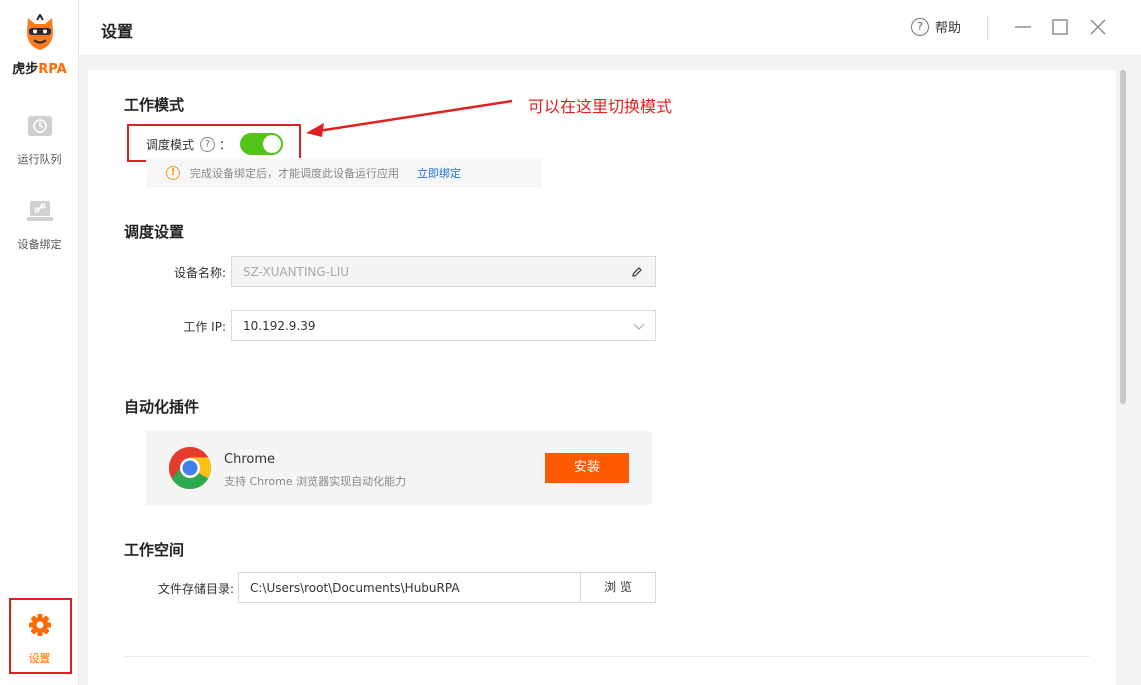 This screenshot has width=1141, height=685. Describe the element at coordinates (204, 327) in the screenshot. I see `work-ip-label: 工作 IP:` at that location.